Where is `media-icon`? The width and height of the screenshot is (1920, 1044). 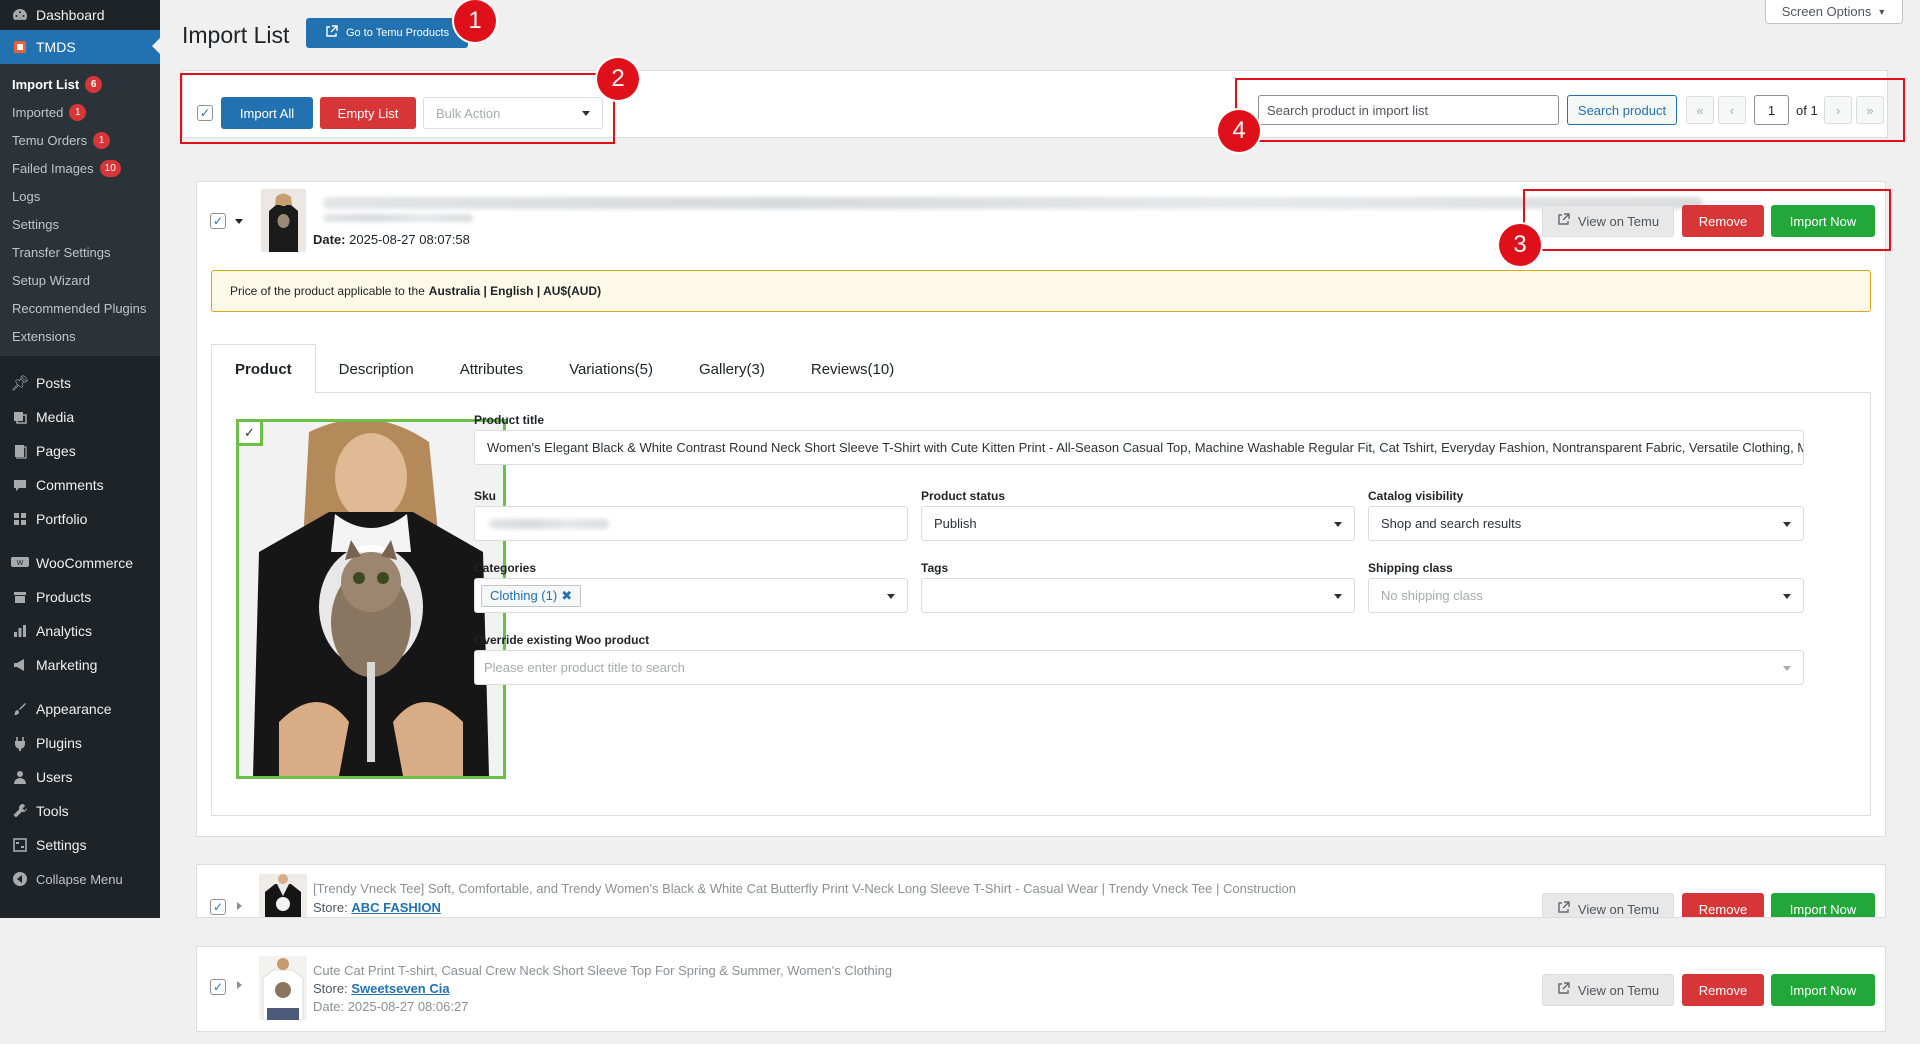
media-icon is located at coordinates (20, 417).